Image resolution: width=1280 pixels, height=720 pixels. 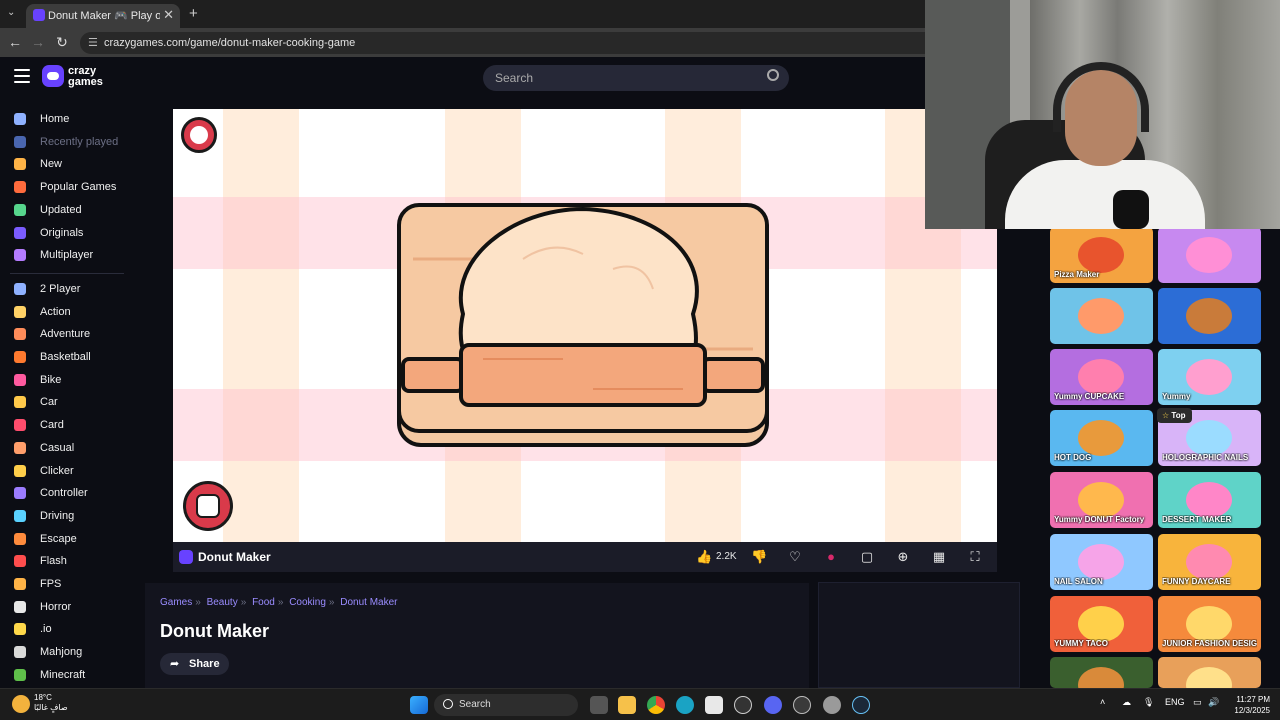 I want to click on sidebar-item: New, so click(x=66, y=165).